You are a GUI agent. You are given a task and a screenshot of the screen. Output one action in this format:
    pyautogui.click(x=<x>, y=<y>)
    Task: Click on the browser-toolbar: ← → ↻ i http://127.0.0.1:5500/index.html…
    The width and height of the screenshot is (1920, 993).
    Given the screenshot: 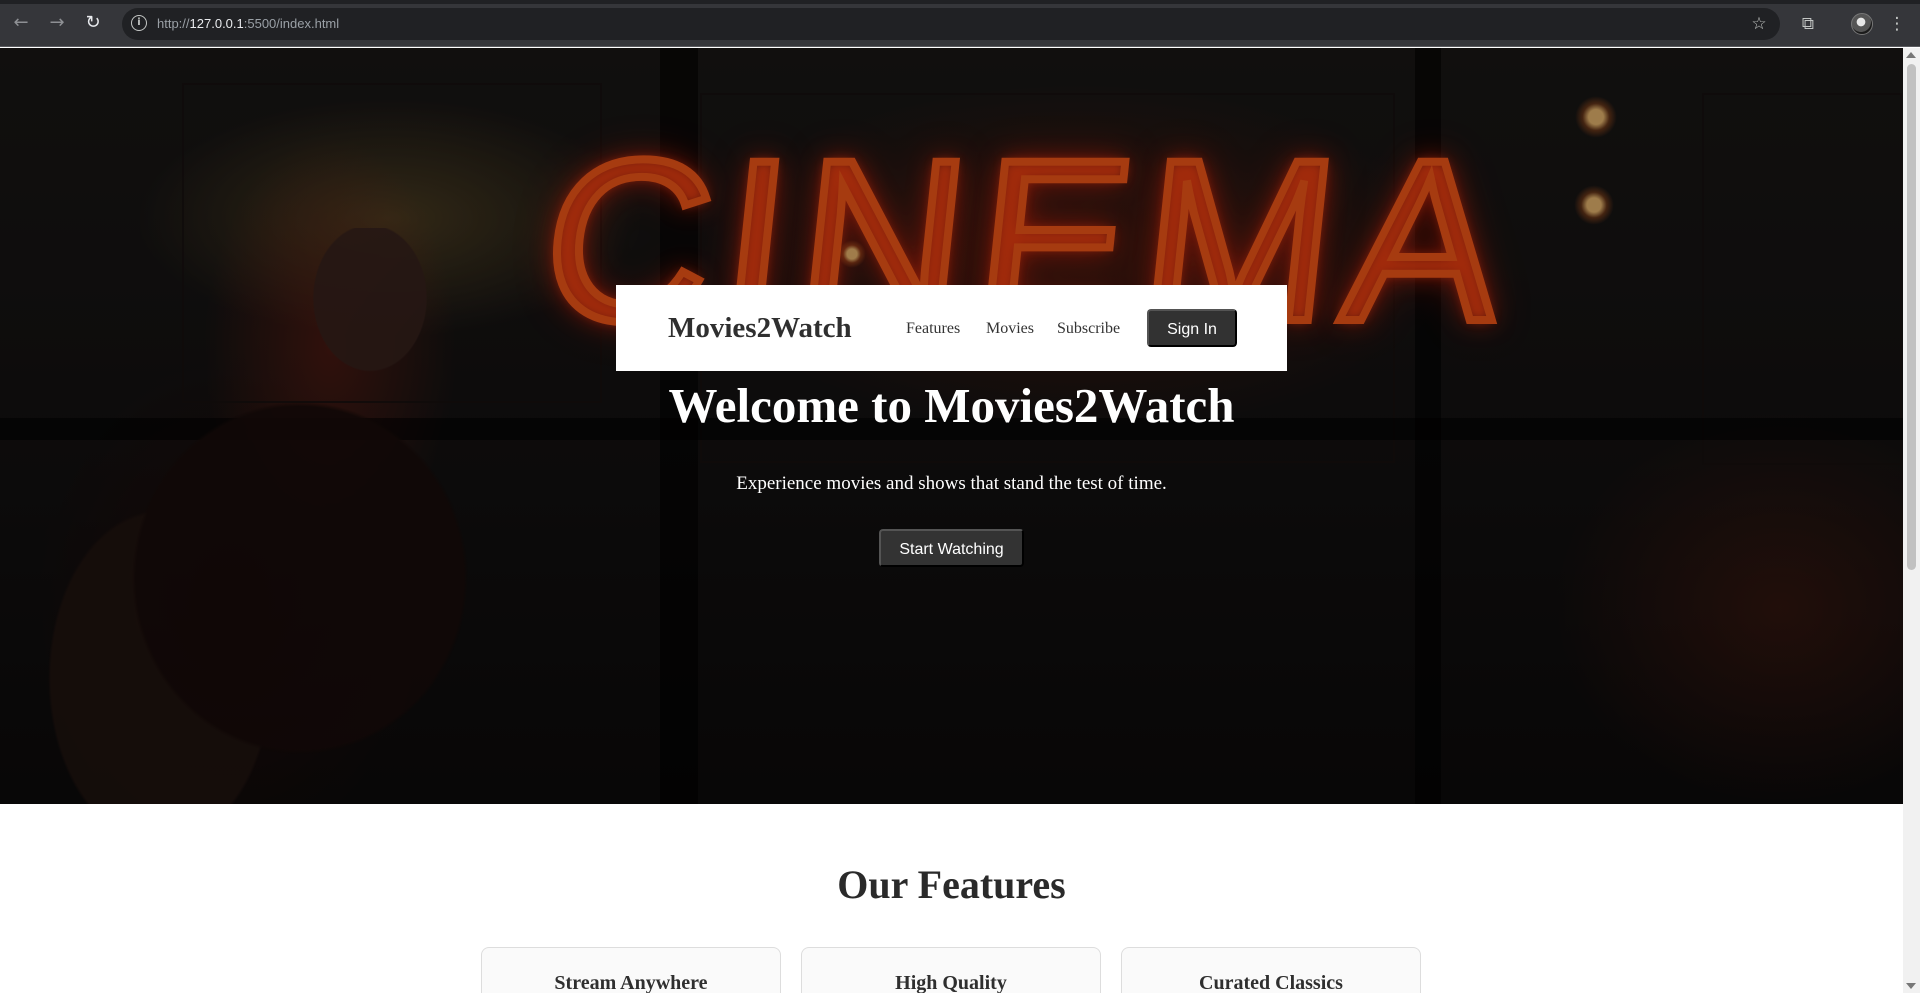 What is the action you would take?
    pyautogui.click(x=960, y=23)
    